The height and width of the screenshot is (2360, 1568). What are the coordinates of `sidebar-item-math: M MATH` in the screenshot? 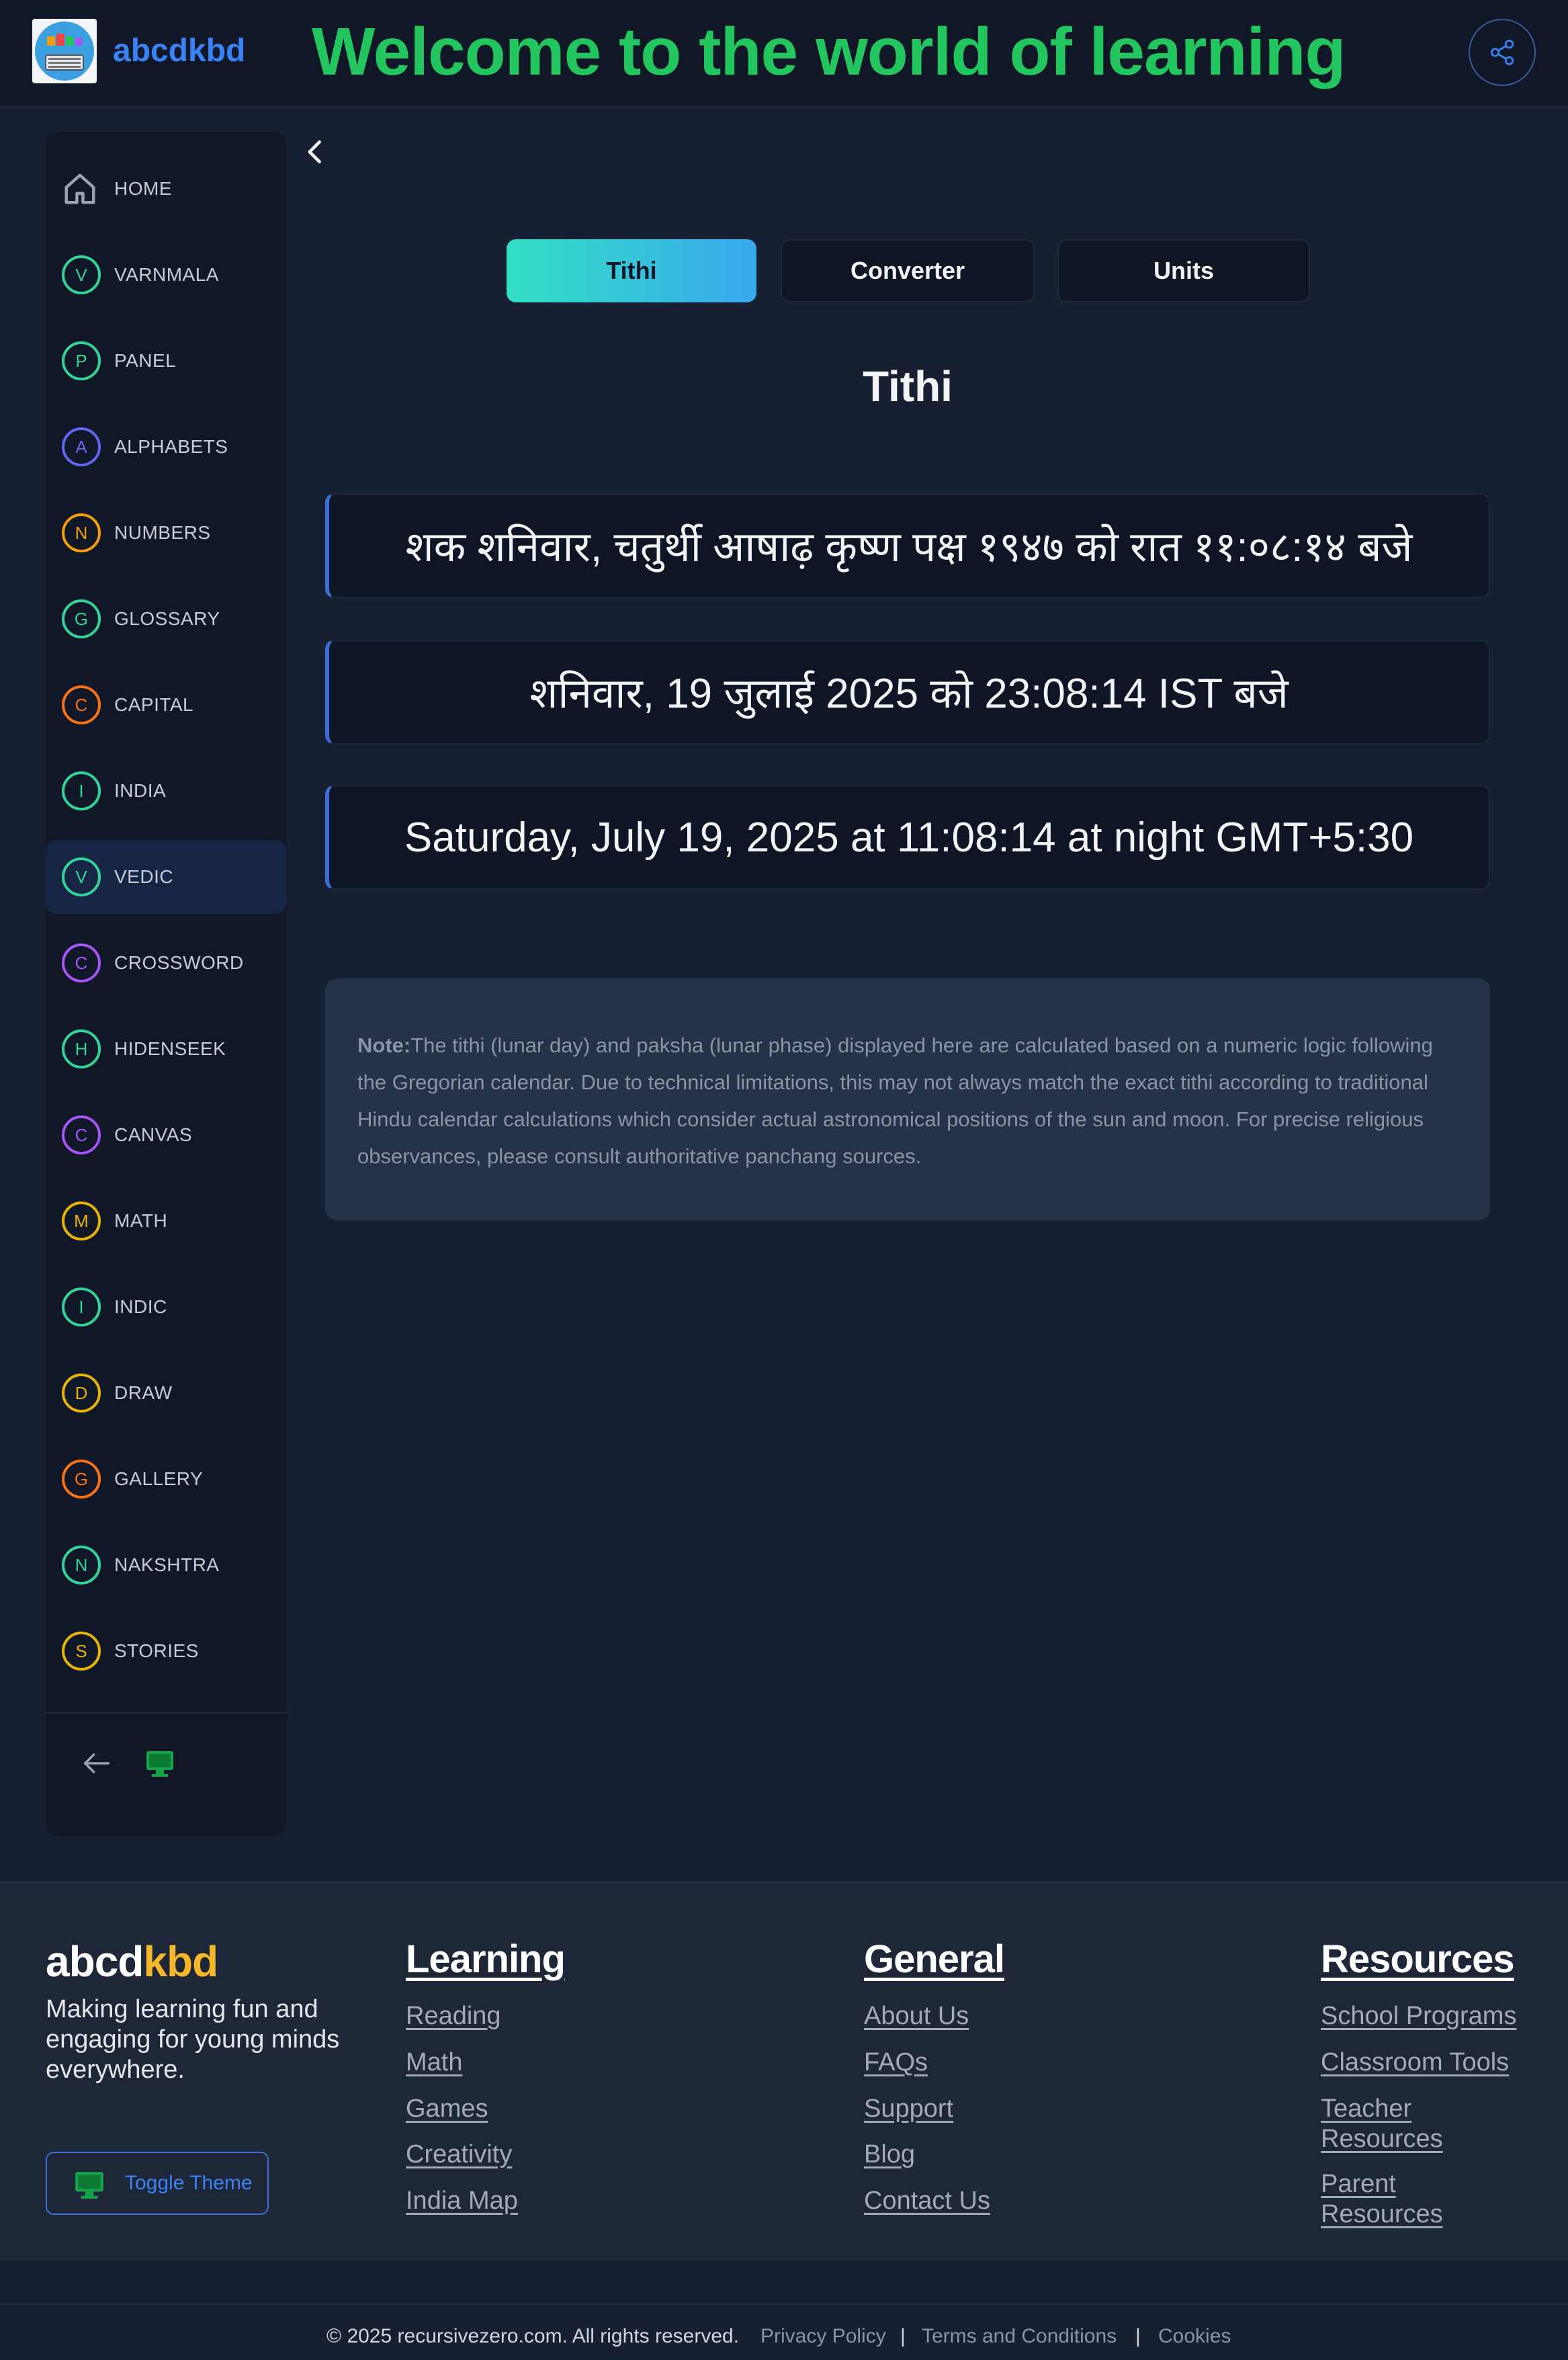 It's located at (166, 1221).